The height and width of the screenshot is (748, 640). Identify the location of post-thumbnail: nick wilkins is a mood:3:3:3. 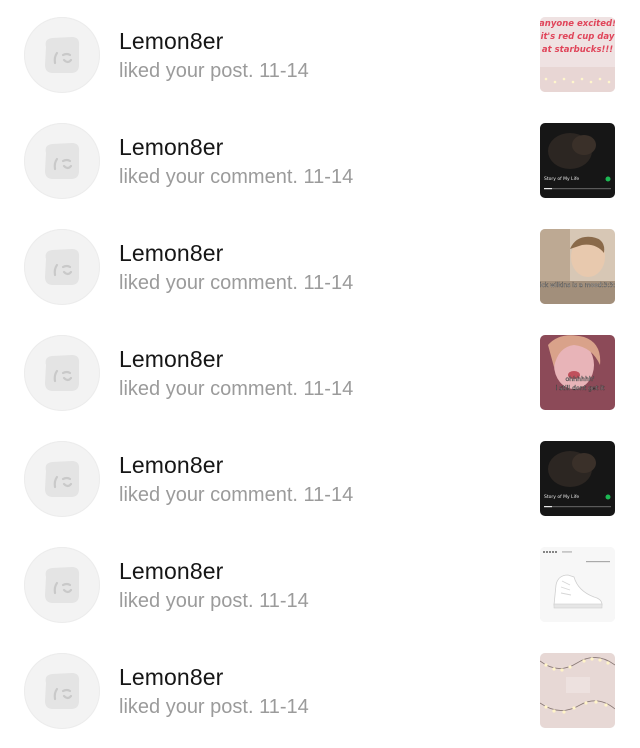
(577, 266).